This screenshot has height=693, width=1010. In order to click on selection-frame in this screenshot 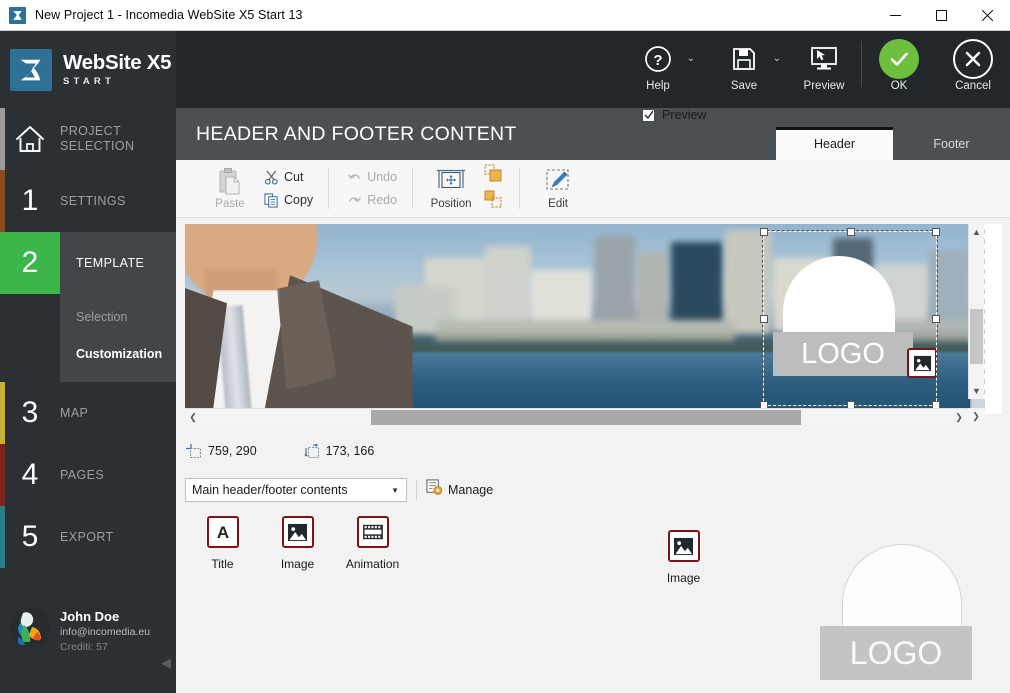, I will do `click(850, 318)`.